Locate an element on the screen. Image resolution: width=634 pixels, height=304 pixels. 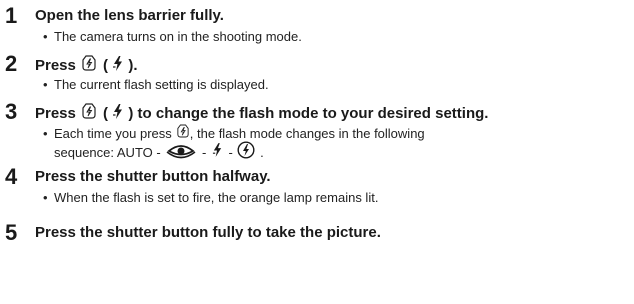
step-note-continued: sequence: AUTO - - - . is located at coordinates (159, 152).